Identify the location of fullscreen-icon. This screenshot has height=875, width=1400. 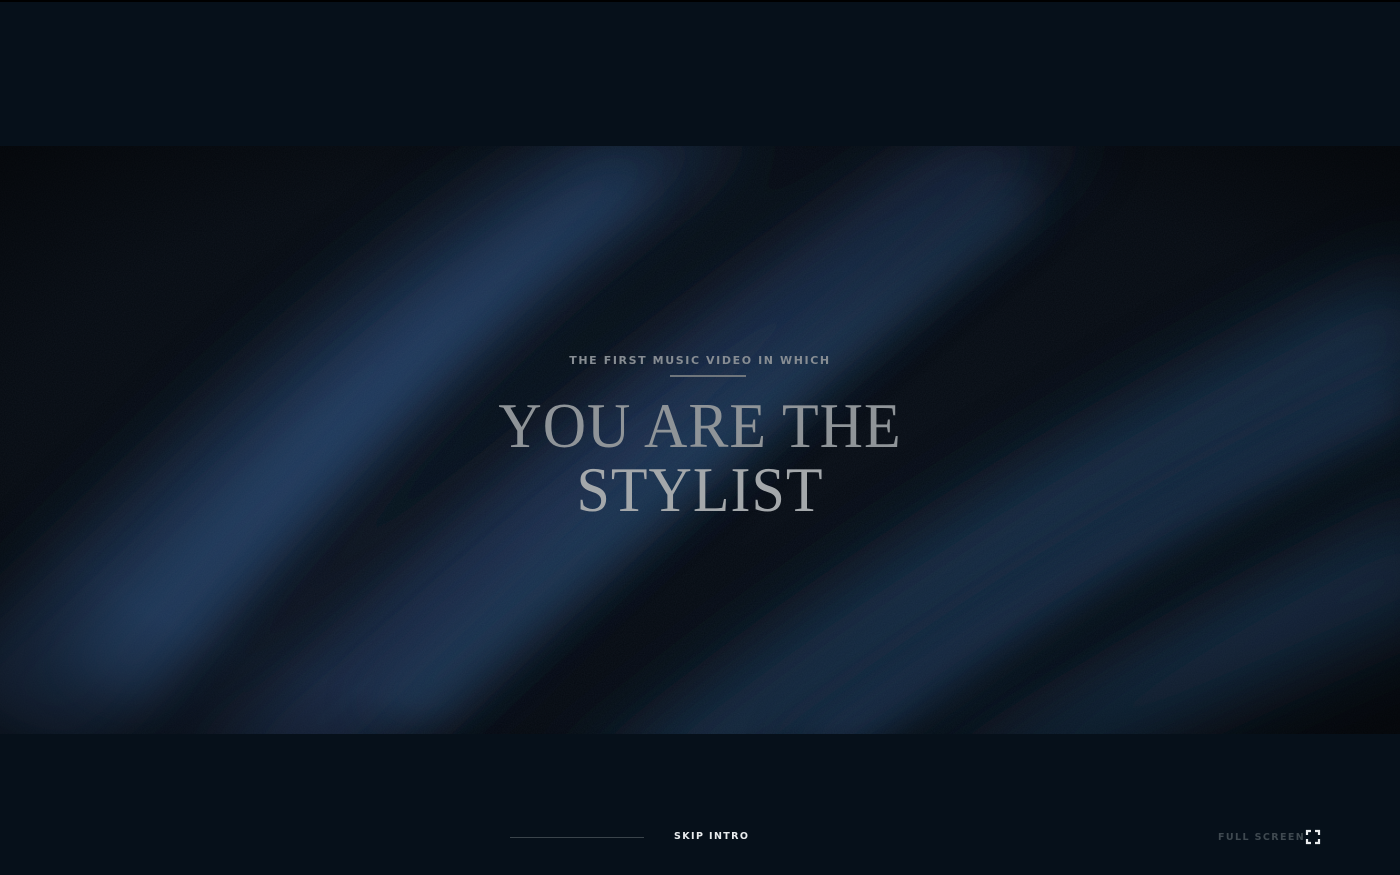
(1313, 837).